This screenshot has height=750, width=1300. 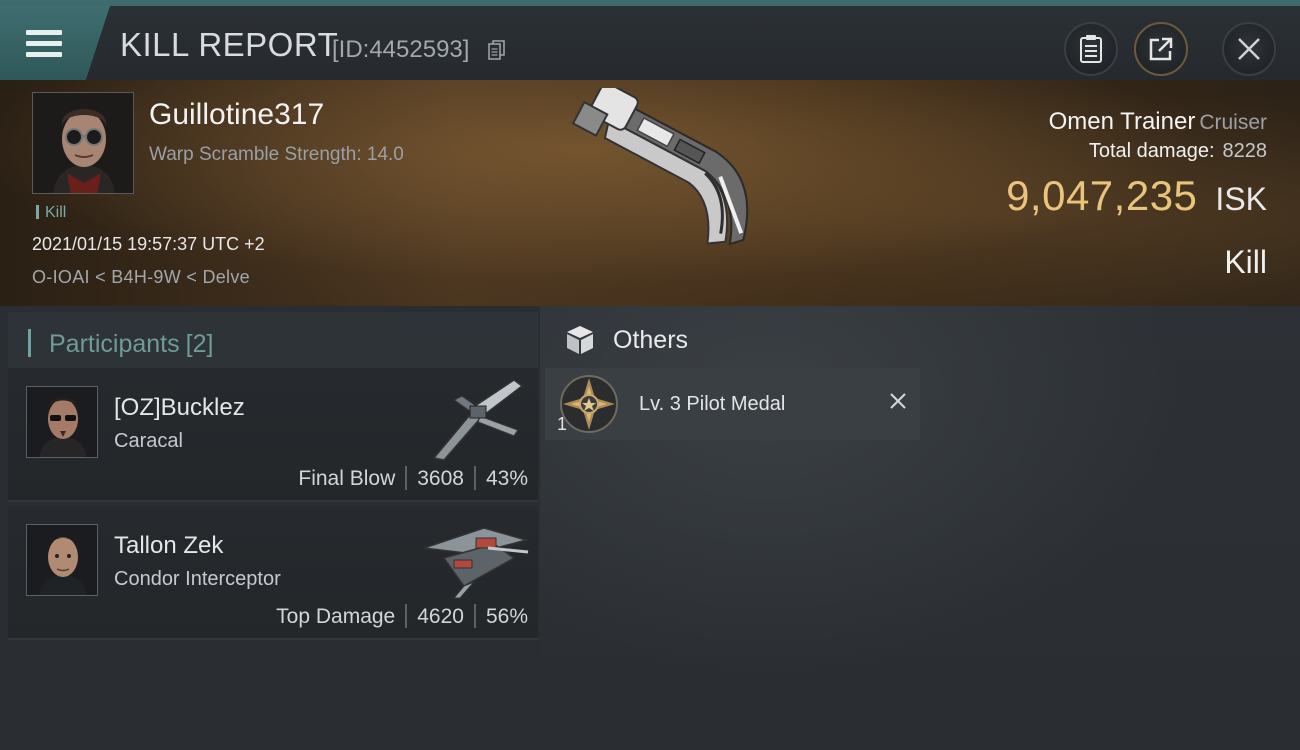 I want to click on participant-role: Final Blow, so click(x=347, y=478).